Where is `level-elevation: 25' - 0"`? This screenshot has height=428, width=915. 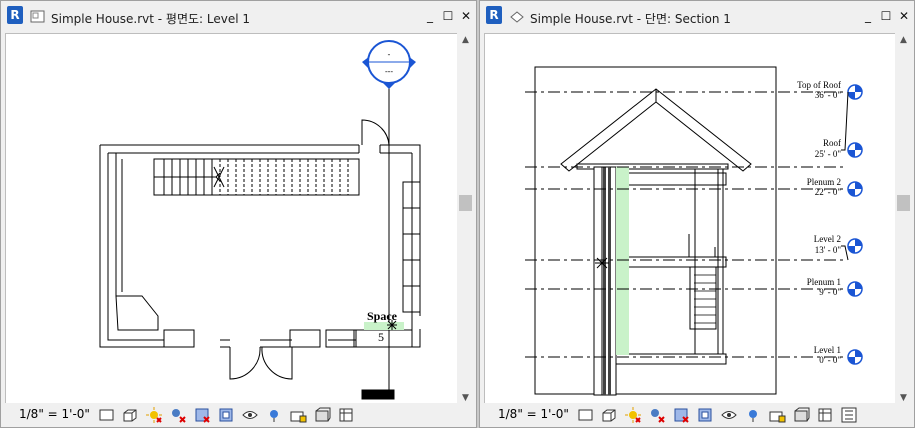
level-elevation: 25' - 0" is located at coordinates (828, 154).